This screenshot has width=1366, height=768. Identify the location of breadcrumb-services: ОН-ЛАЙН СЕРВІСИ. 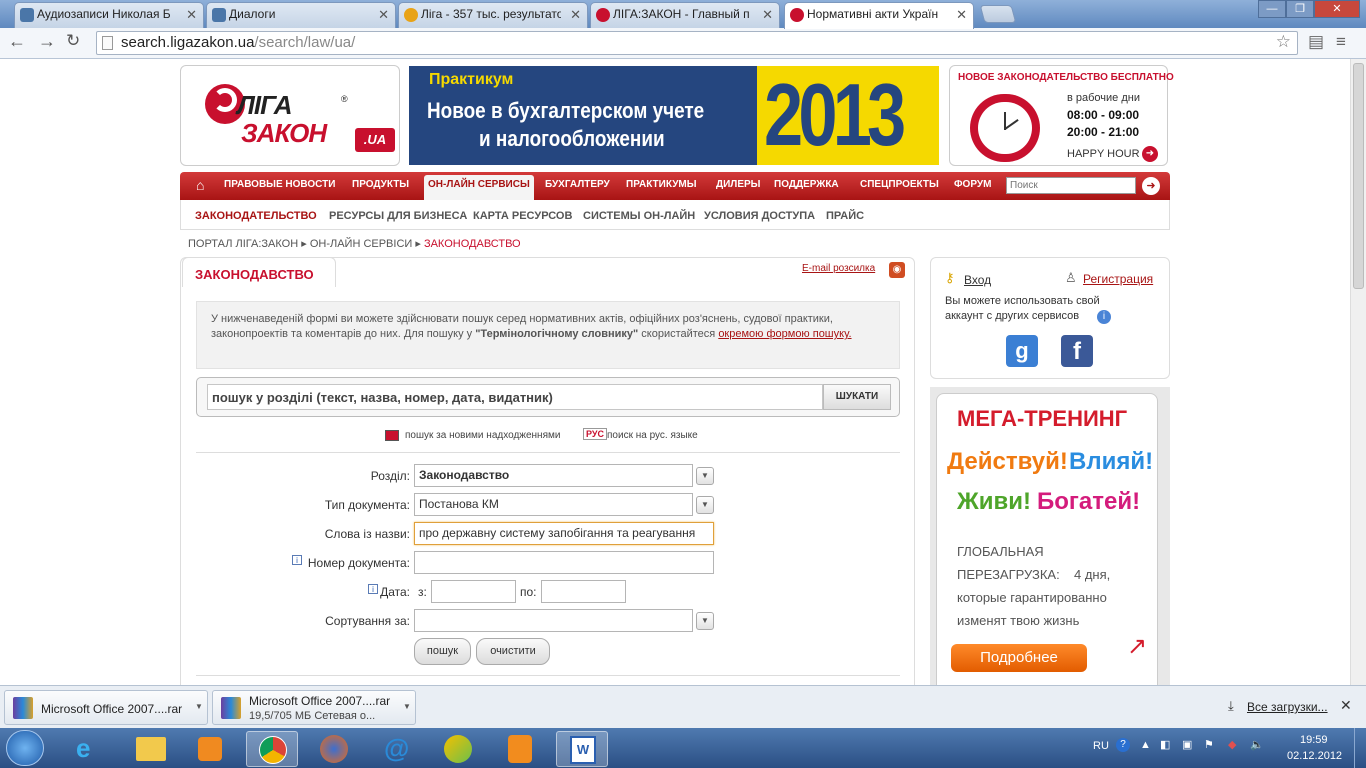
(361, 244).